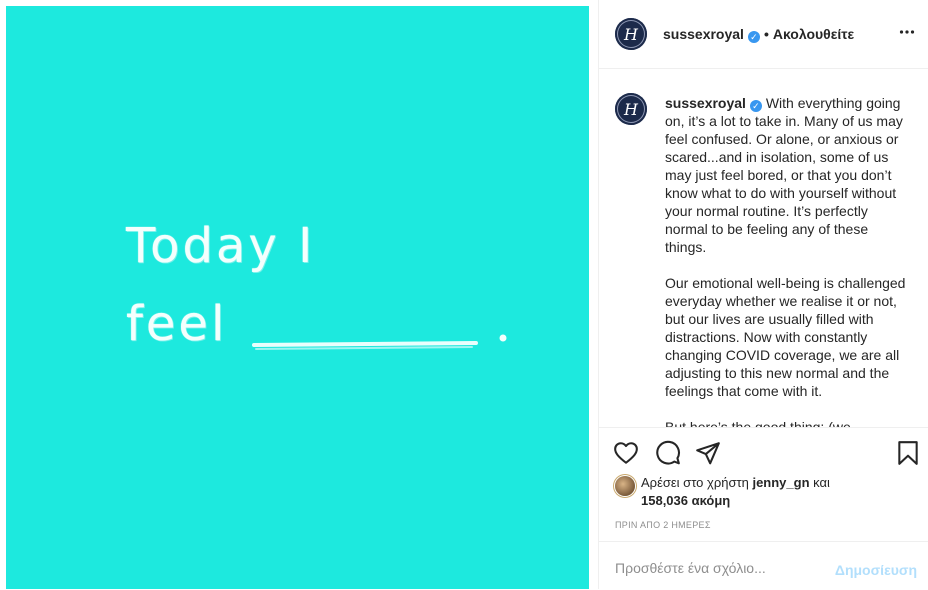 The width and height of the screenshot is (928, 590). Describe the element at coordinates (876, 570) in the screenshot. I see `post-comment-button: Δημοσίευση` at that location.